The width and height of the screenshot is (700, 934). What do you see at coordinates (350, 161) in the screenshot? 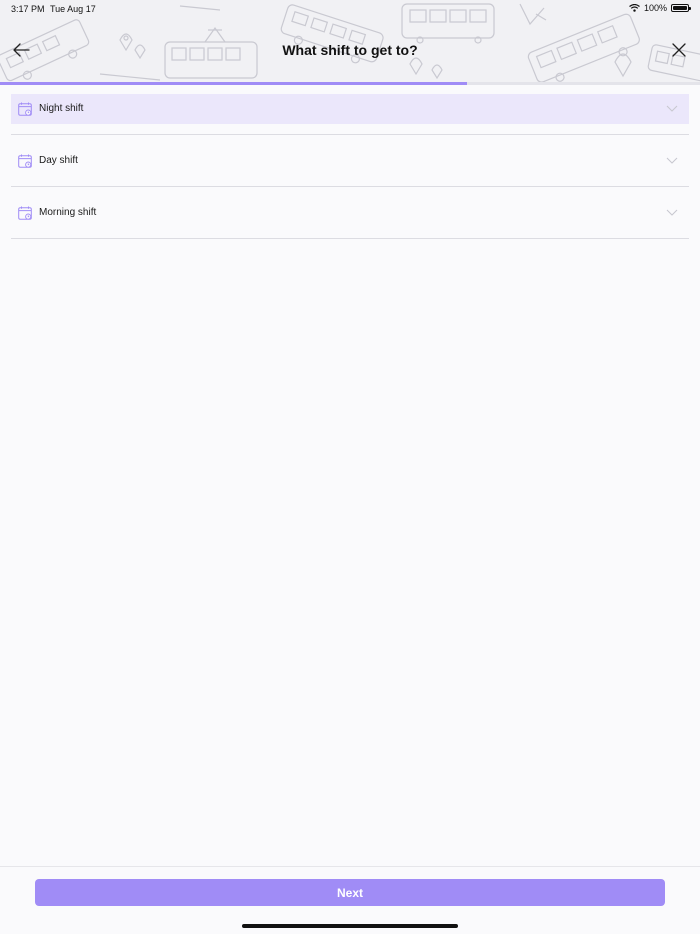
I see `shift-row-day: Day shift` at bounding box center [350, 161].